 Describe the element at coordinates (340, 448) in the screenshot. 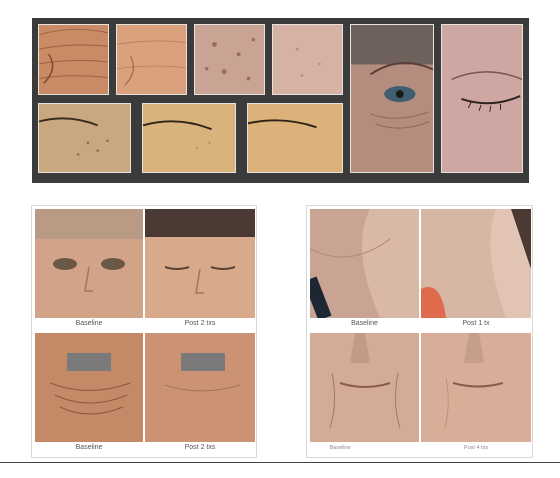

I see `caption-baseline-mouth: Baseline` at that location.